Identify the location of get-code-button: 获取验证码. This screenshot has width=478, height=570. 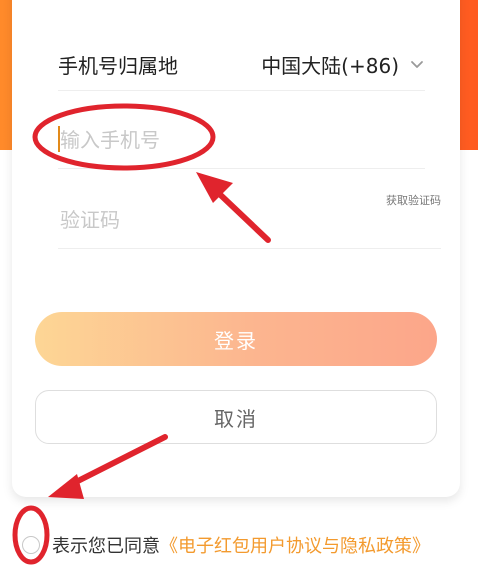
(413, 200).